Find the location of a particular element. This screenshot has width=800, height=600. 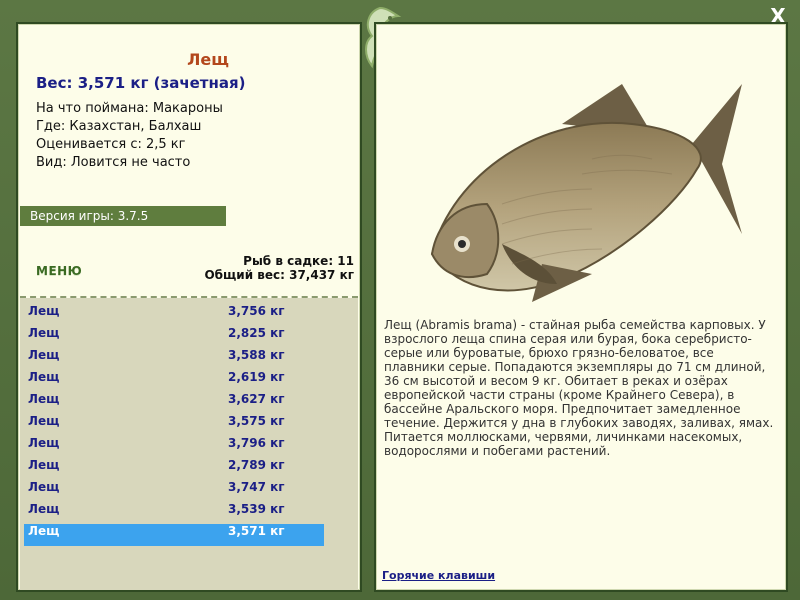

version-bar: Версия игры: 3.7.5 is located at coordinates (123, 216).